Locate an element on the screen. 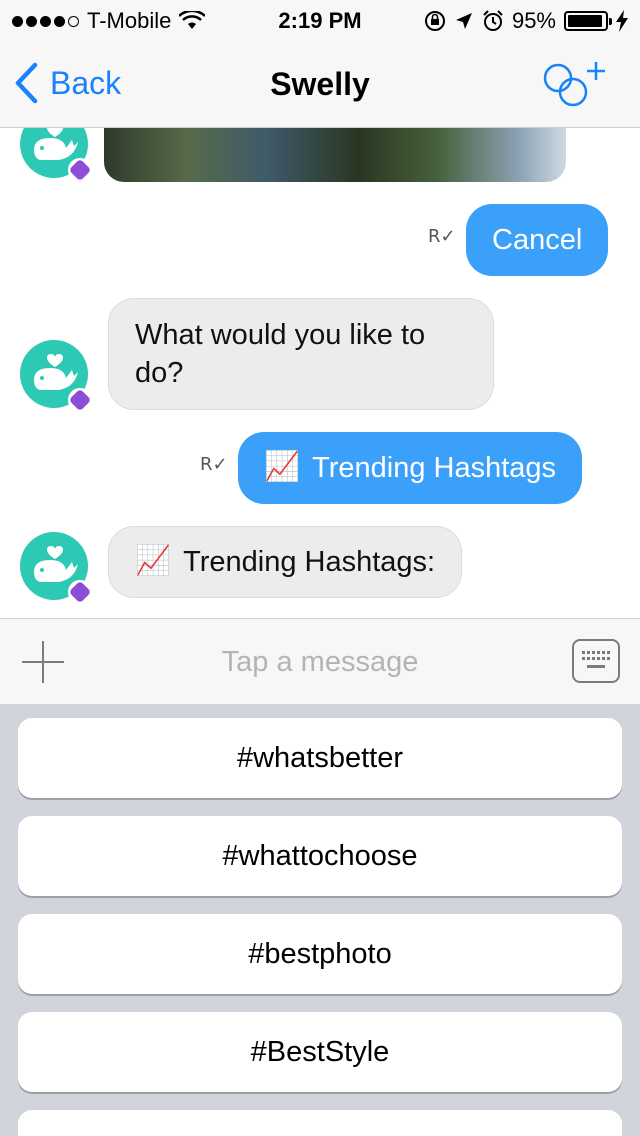 The width and height of the screenshot is (640, 1136). outgoing-message: 📈 Trending Hashtags is located at coordinates (410, 468).